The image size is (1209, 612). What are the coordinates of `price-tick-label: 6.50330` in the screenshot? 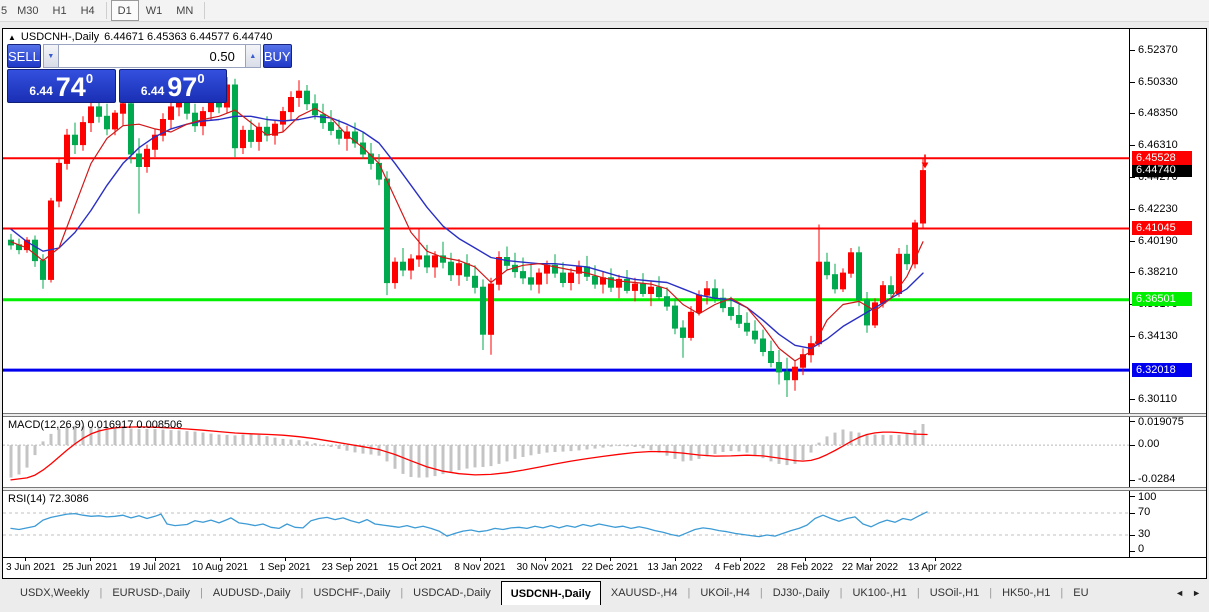 It's located at (1158, 81).